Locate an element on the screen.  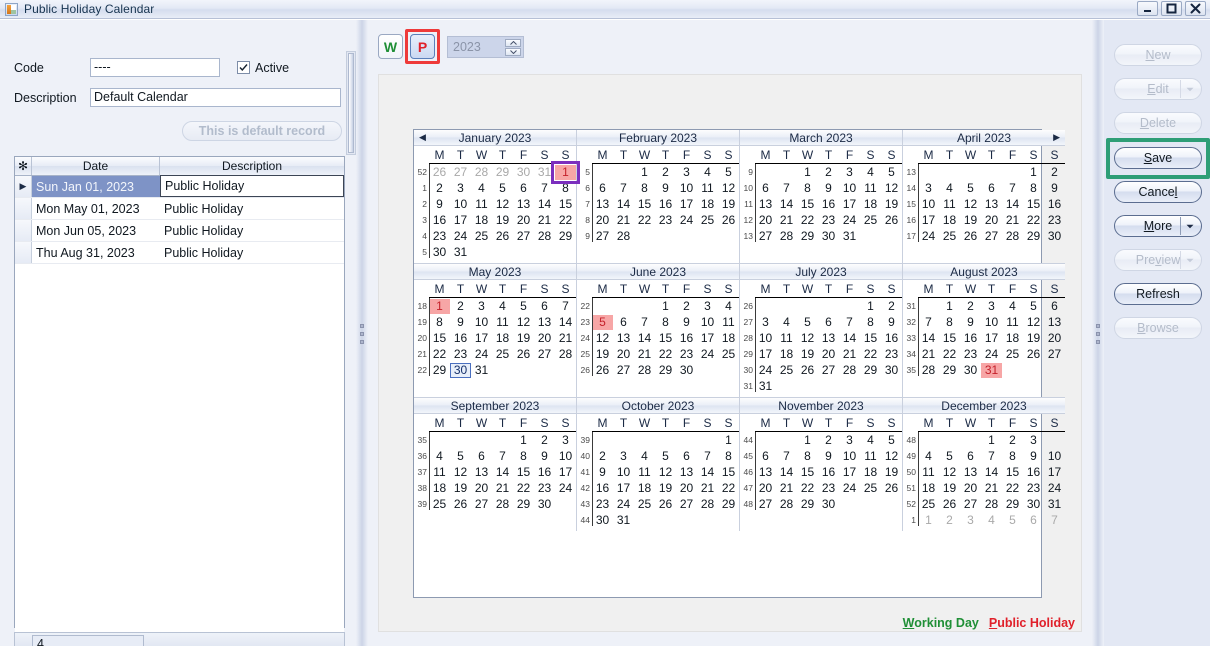
maximize-icon is located at coordinates (1171, 8).